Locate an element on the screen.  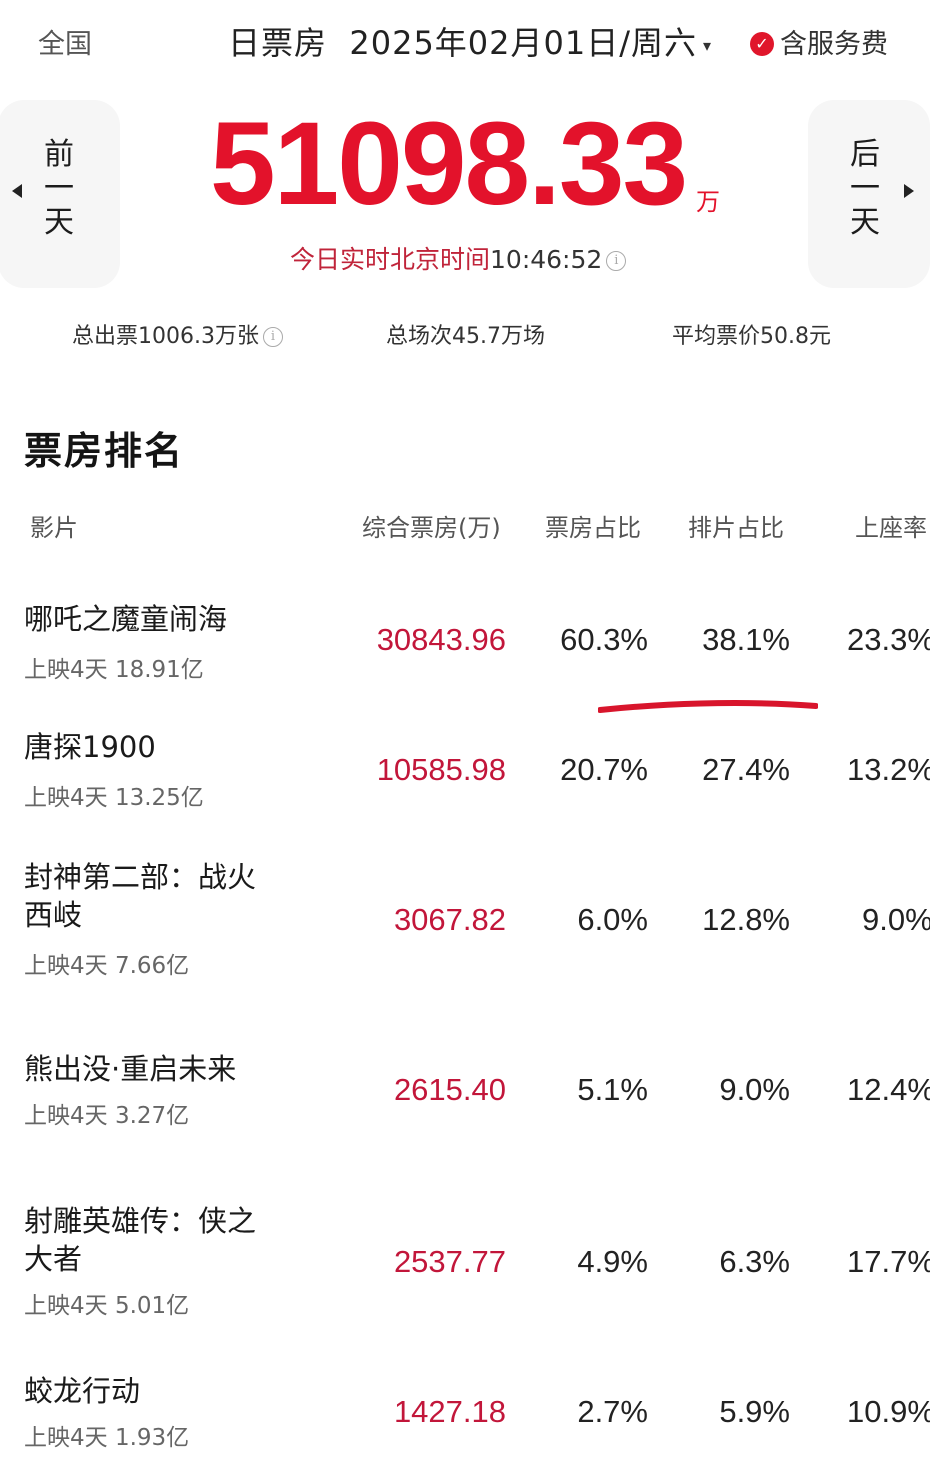
prev-day-label: 前 一 天 is located at coordinates (59, 188).